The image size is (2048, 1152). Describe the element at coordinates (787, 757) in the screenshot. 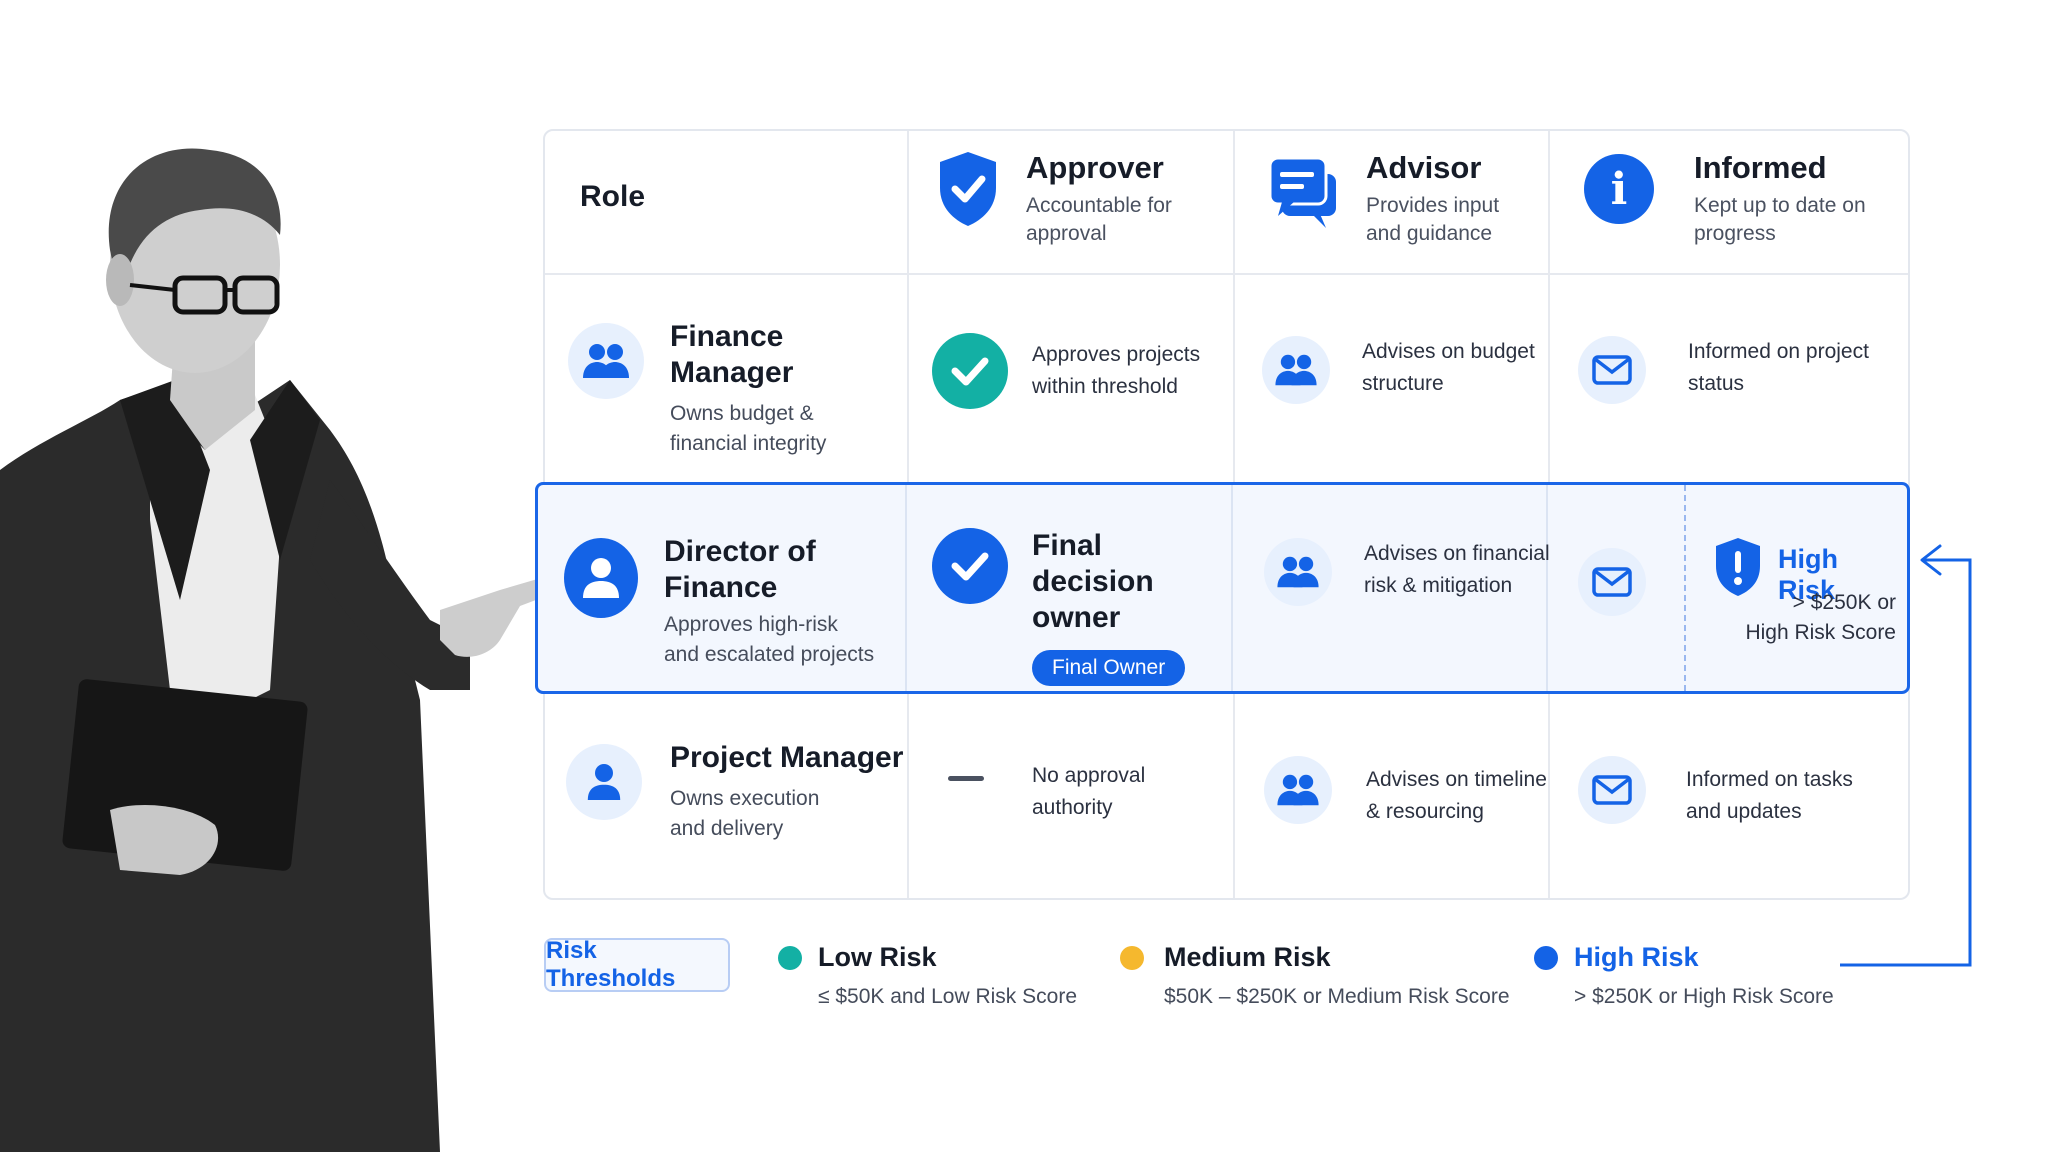

I see `role-title: Project Manager` at that location.